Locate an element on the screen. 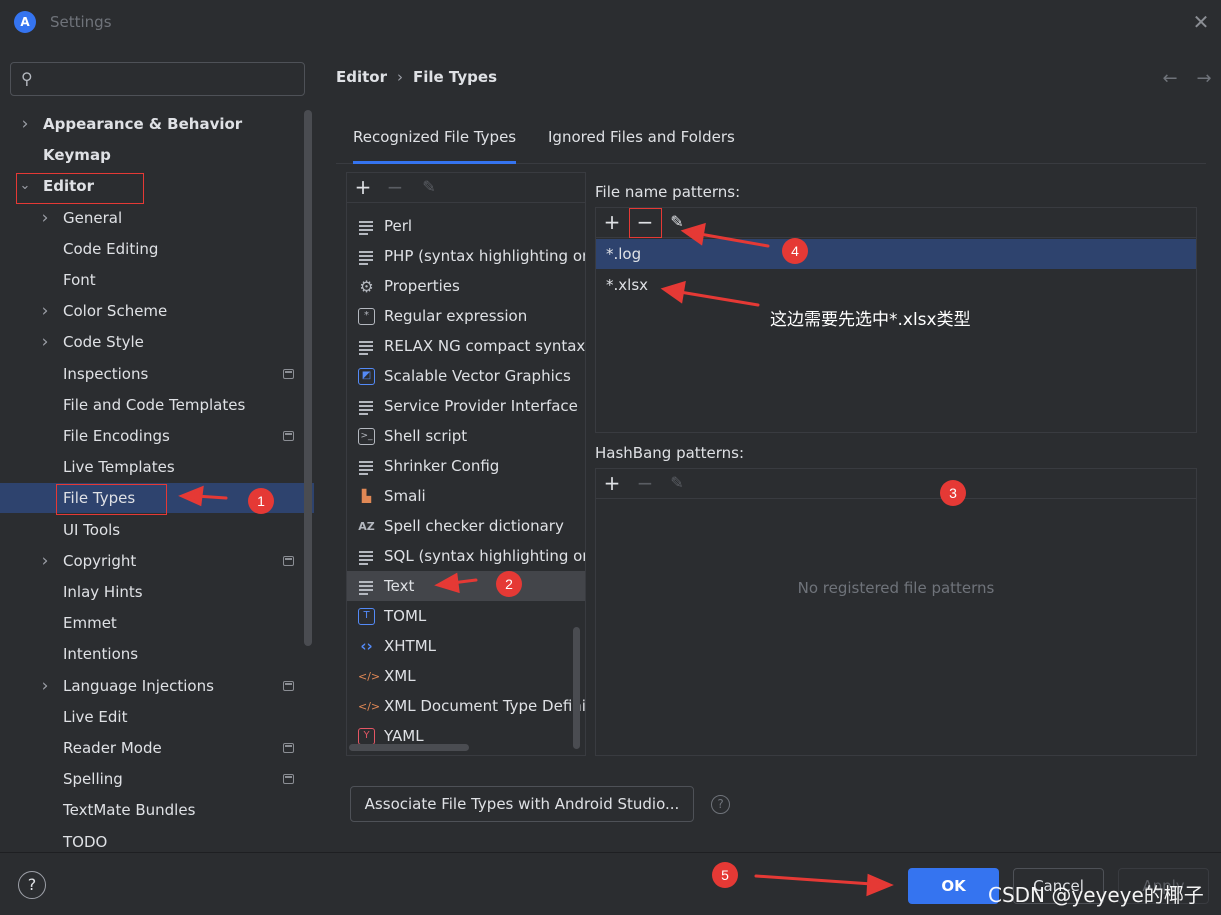 This screenshot has height=915, width=1221. sidebar-item-label: Language Injections is located at coordinates (138, 685).